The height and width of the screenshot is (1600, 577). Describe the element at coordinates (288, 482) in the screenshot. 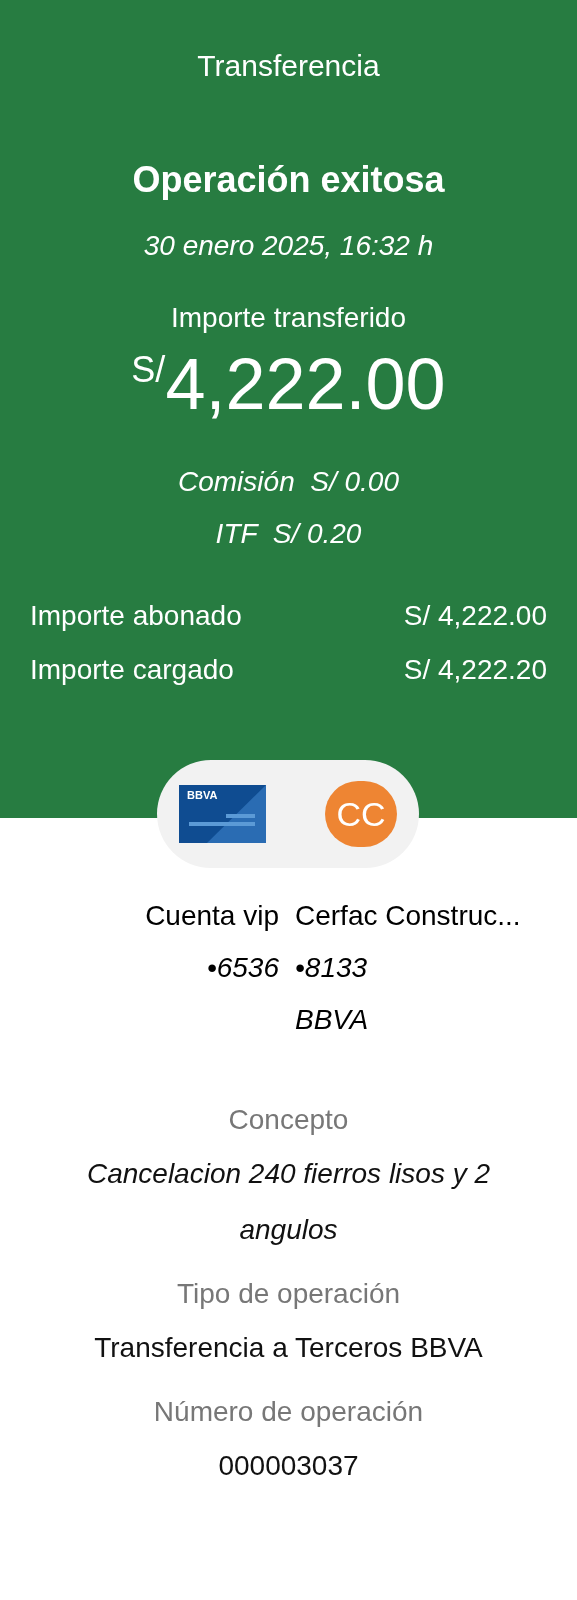

I see `fee-line: Comisión S/ 0.00` at that location.